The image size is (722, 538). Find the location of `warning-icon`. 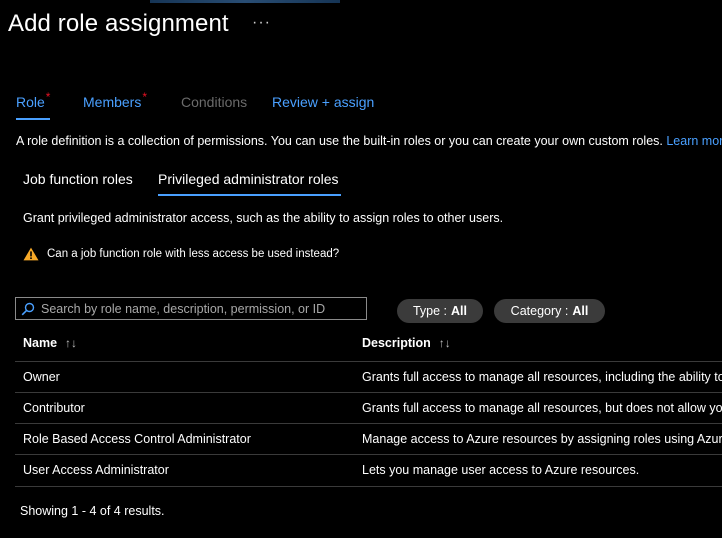

warning-icon is located at coordinates (31, 254).